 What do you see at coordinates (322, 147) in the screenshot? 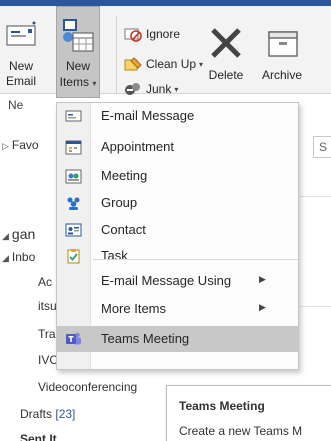
I see `search-box: S` at bounding box center [322, 147].